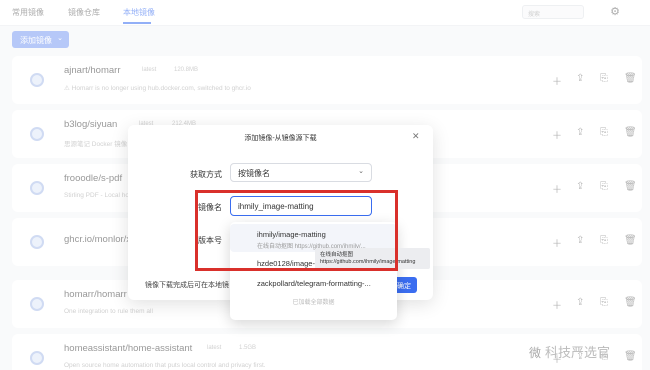 The image size is (650, 370). I want to click on dialog-title: 添加镜像-从镜像源下载, so click(280, 138).